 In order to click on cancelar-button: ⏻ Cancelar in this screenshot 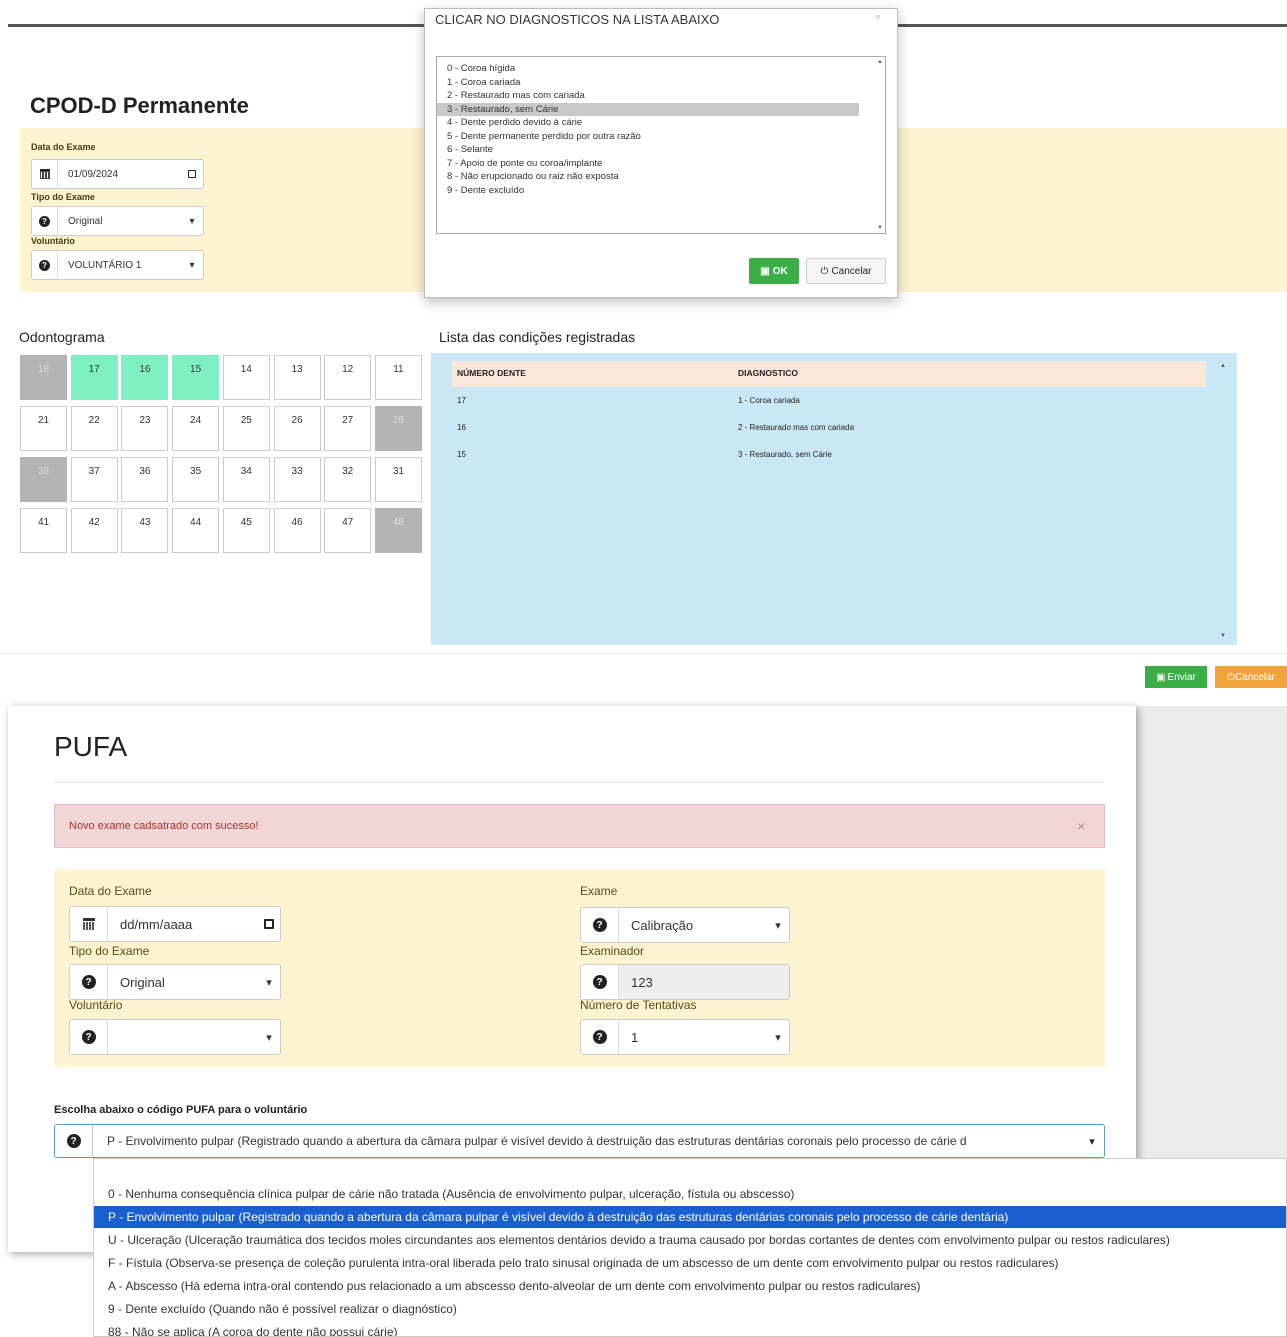, I will do `click(1251, 677)`.